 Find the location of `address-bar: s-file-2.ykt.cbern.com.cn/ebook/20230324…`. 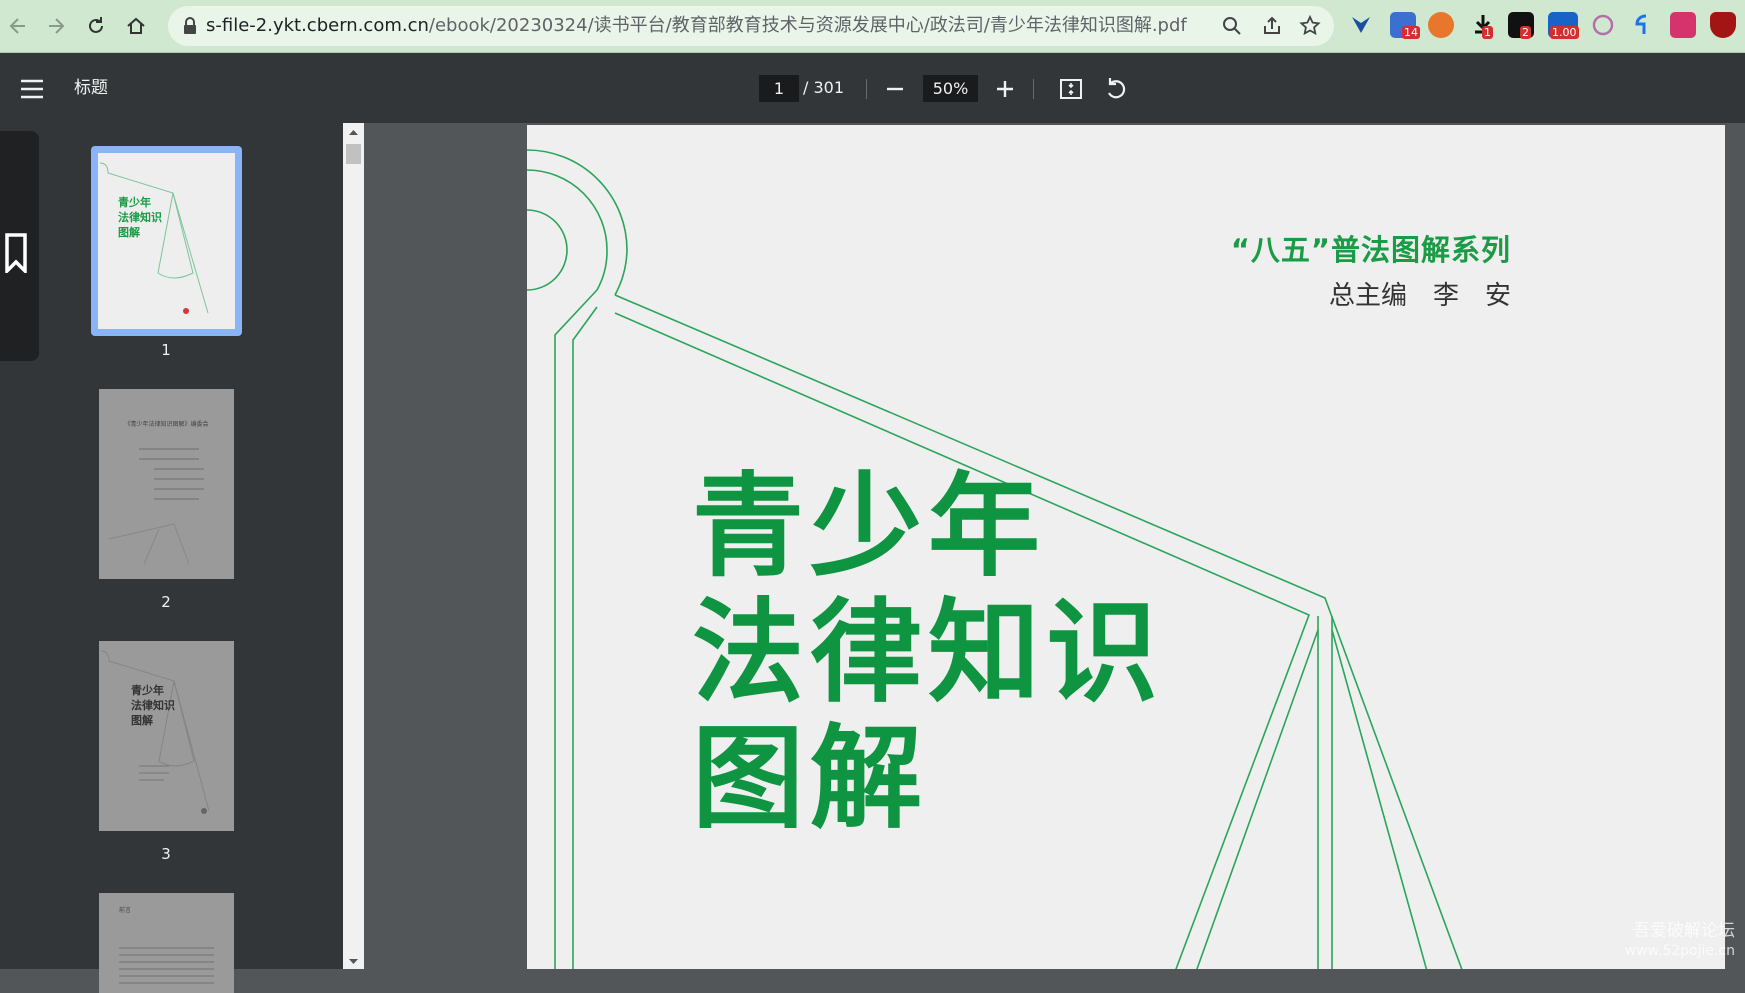

address-bar: s-file-2.ykt.cbern.com.cn/ebook/20230324… is located at coordinates (751, 26).